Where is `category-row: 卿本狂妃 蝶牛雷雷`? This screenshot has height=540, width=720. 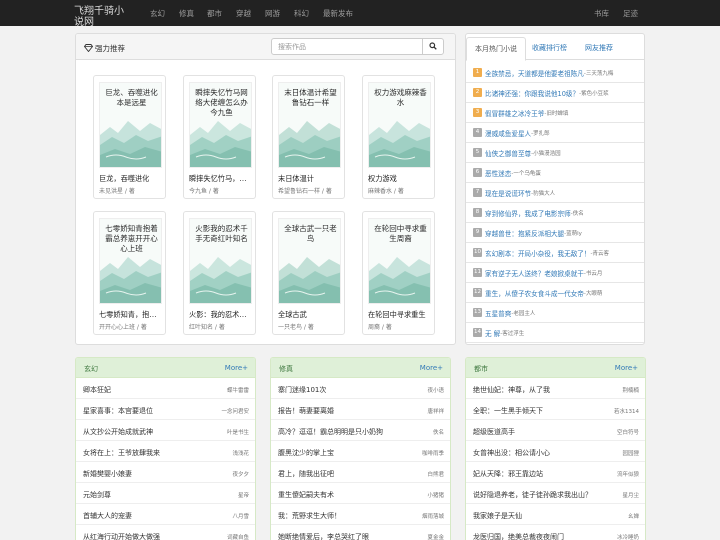 category-row: 卿本狂妃 蝶牛雷雷 is located at coordinates (165, 389).